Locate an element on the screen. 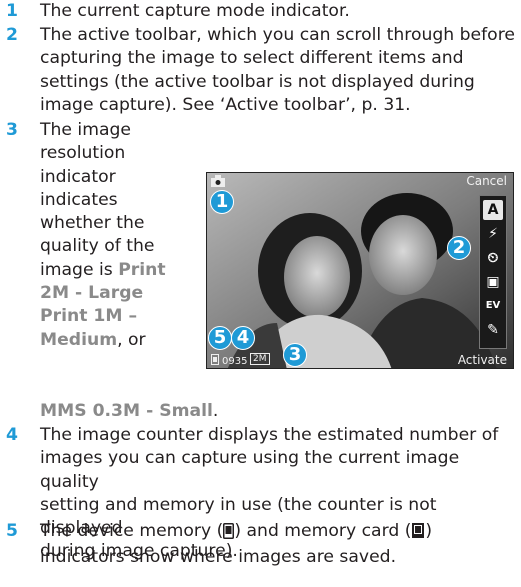 This screenshot has width=521, height=587. option-print-1m-a: Print 1M – is located at coordinates (89, 316).